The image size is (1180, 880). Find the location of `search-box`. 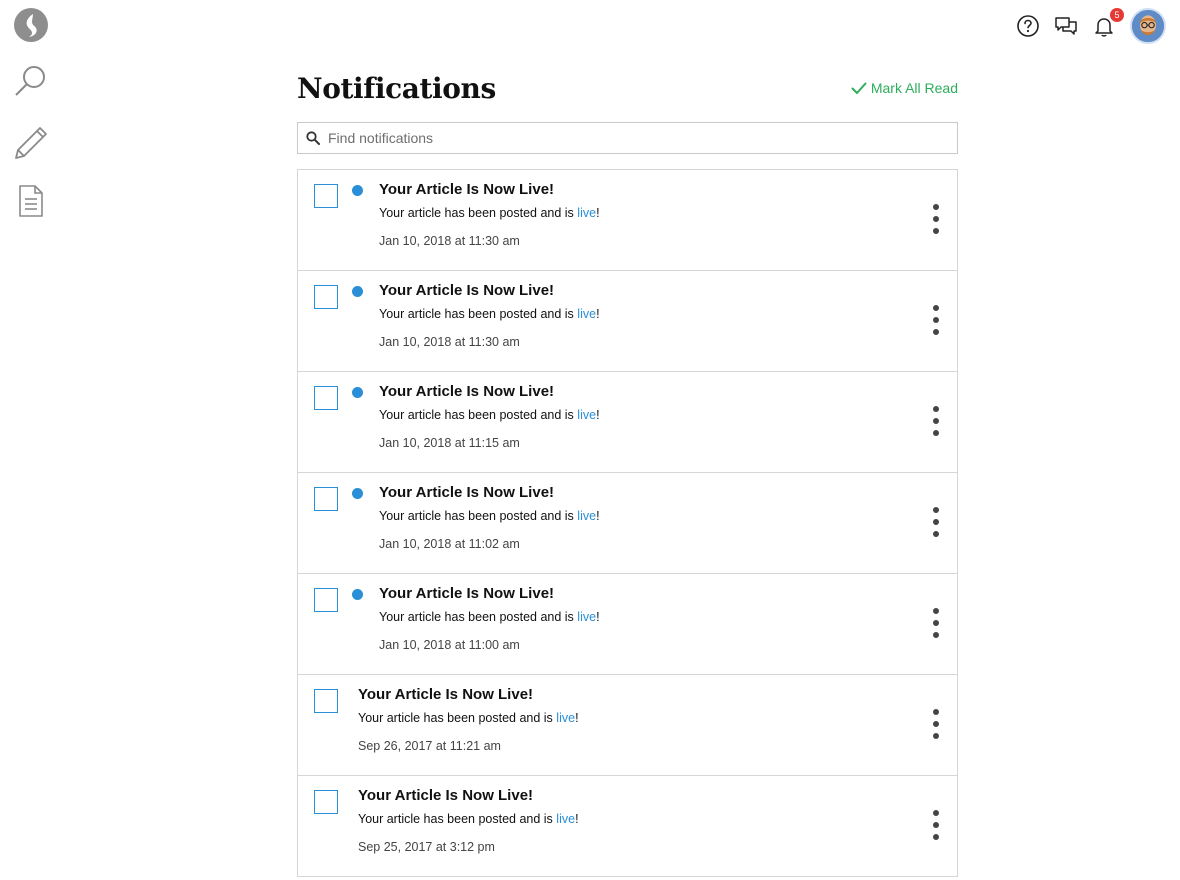

search-box is located at coordinates (627, 138).